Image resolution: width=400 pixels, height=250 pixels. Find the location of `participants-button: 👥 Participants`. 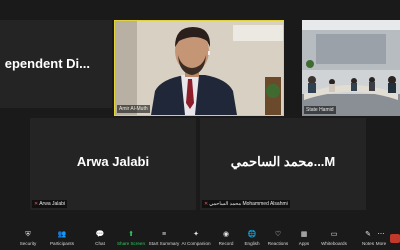

participants-button: 👥 Participants is located at coordinates (62, 238).